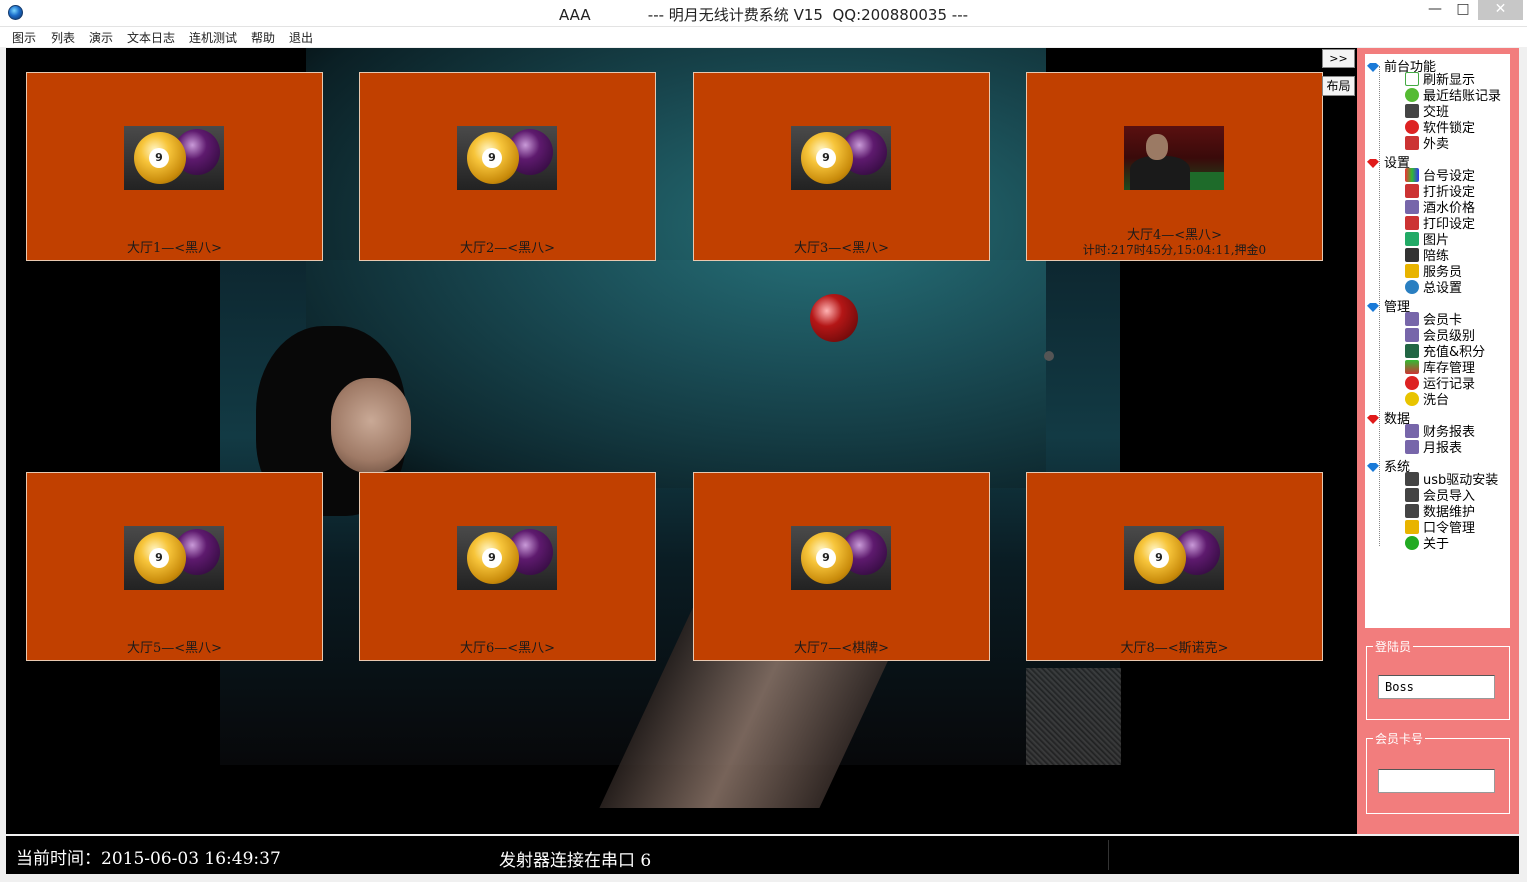 This screenshot has height=882, width=1527. I want to click on tree-item-label: 打折设定, so click(1449, 192).